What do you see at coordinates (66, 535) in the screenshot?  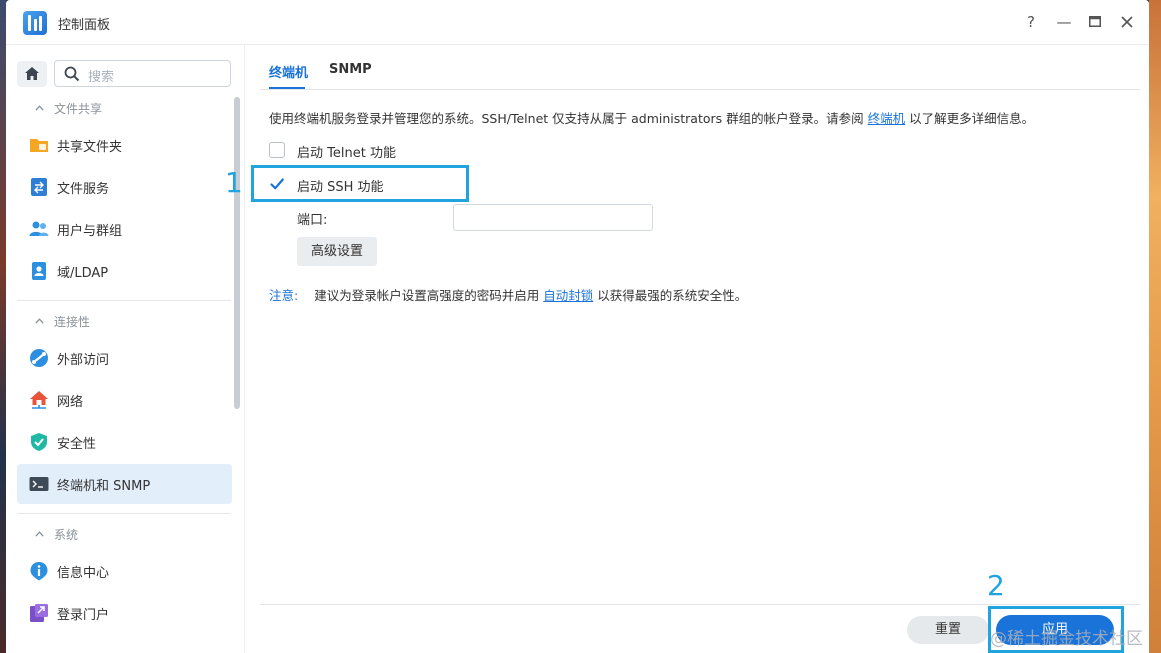 I see `section-title: 系统` at bounding box center [66, 535].